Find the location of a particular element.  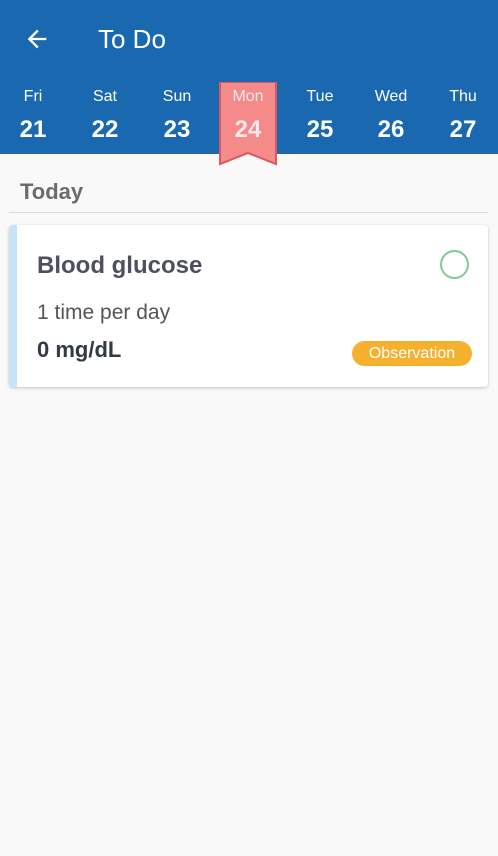

task-type-badge: Observation is located at coordinates (412, 353).